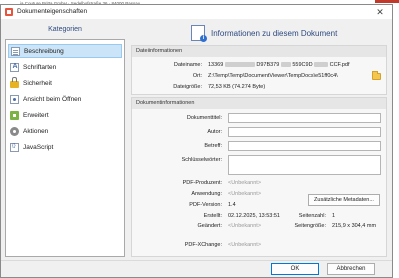  Describe the element at coordinates (201, 160) in the screenshot. I see `keywords-label: Schlüsselwörter:` at that location.